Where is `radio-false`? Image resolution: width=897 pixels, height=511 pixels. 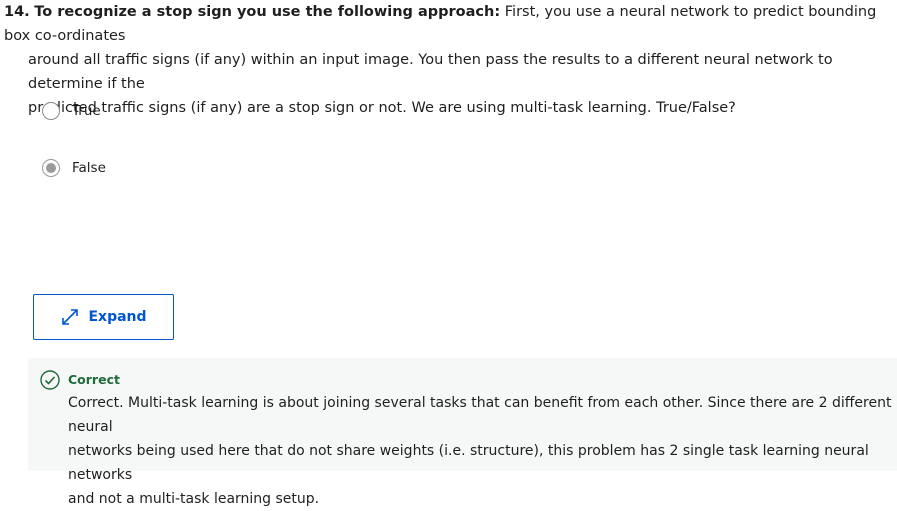 radio-false is located at coordinates (51, 168).